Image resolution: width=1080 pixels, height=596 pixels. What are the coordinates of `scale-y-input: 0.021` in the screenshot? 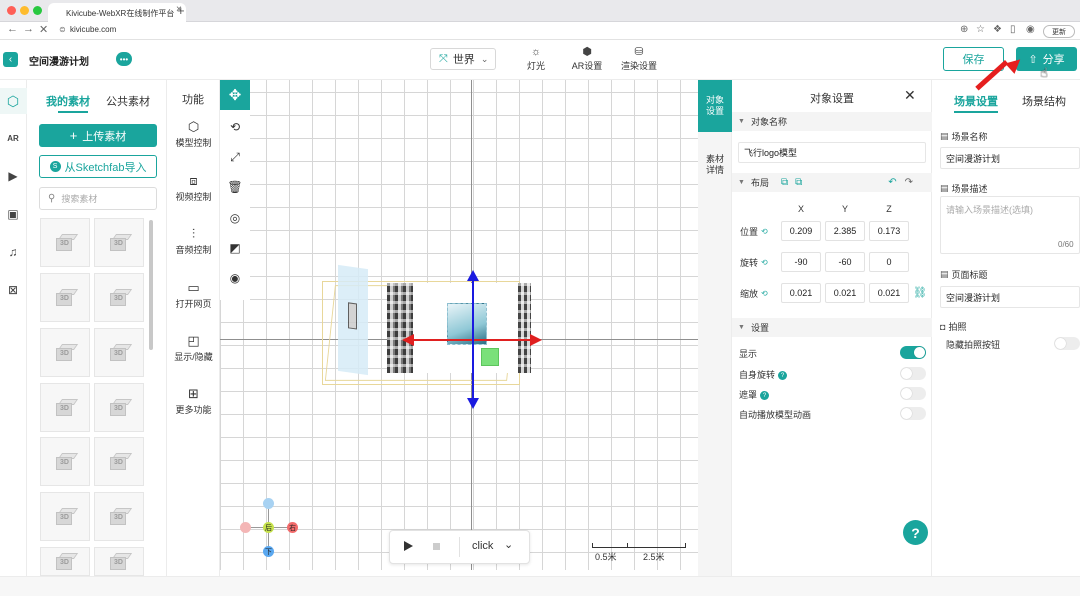 It's located at (845, 293).